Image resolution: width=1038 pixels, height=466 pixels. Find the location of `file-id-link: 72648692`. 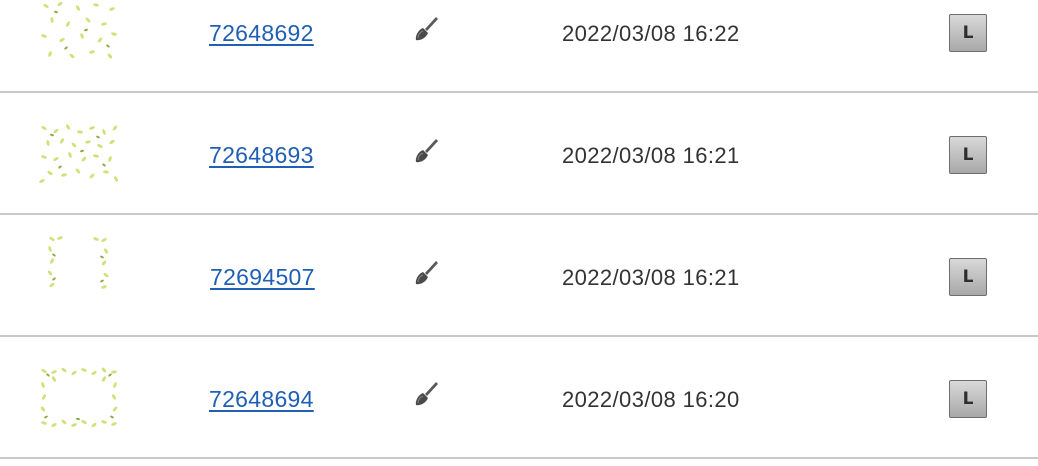

file-id-link: 72648692 is located at coordinates (261, 33).